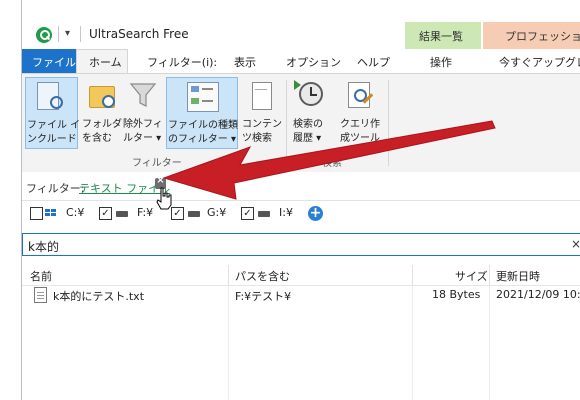 The width and height of the screenshot is (580, 400). Describe the element at coordinates (164, 198) in the screenshot. I see `hand-cursor-icon` at that location.